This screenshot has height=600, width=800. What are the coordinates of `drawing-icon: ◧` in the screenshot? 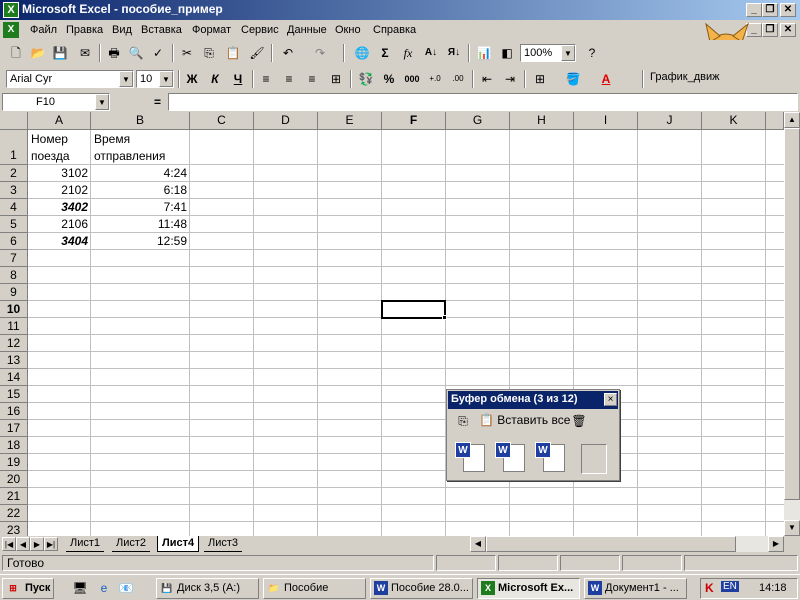 It's located at (507, 53).